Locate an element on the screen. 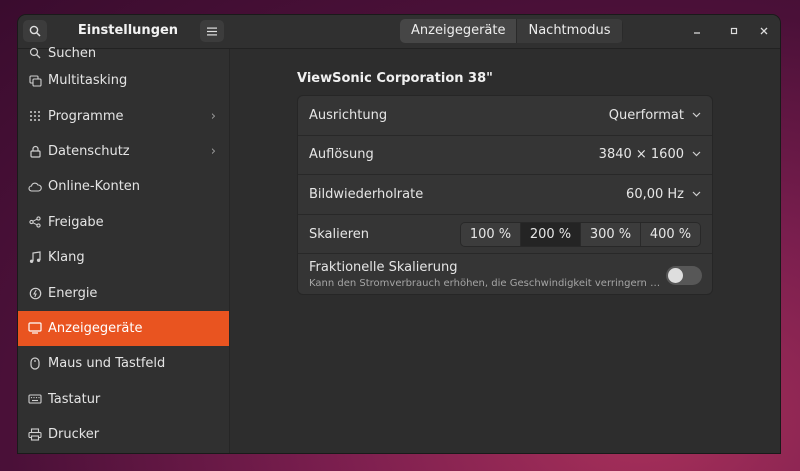  scale-row: Skalieren 100 % 200 % 300 % 400 % is located at coordinates (505, 235).